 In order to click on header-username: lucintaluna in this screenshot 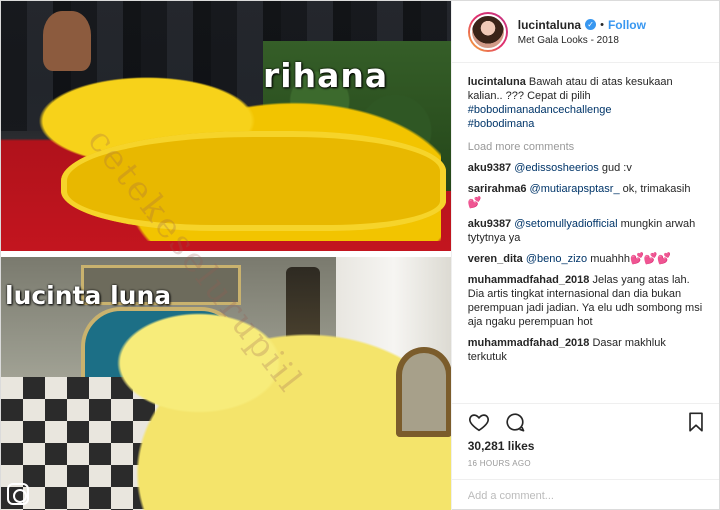, I will do `click(549, 25)`.